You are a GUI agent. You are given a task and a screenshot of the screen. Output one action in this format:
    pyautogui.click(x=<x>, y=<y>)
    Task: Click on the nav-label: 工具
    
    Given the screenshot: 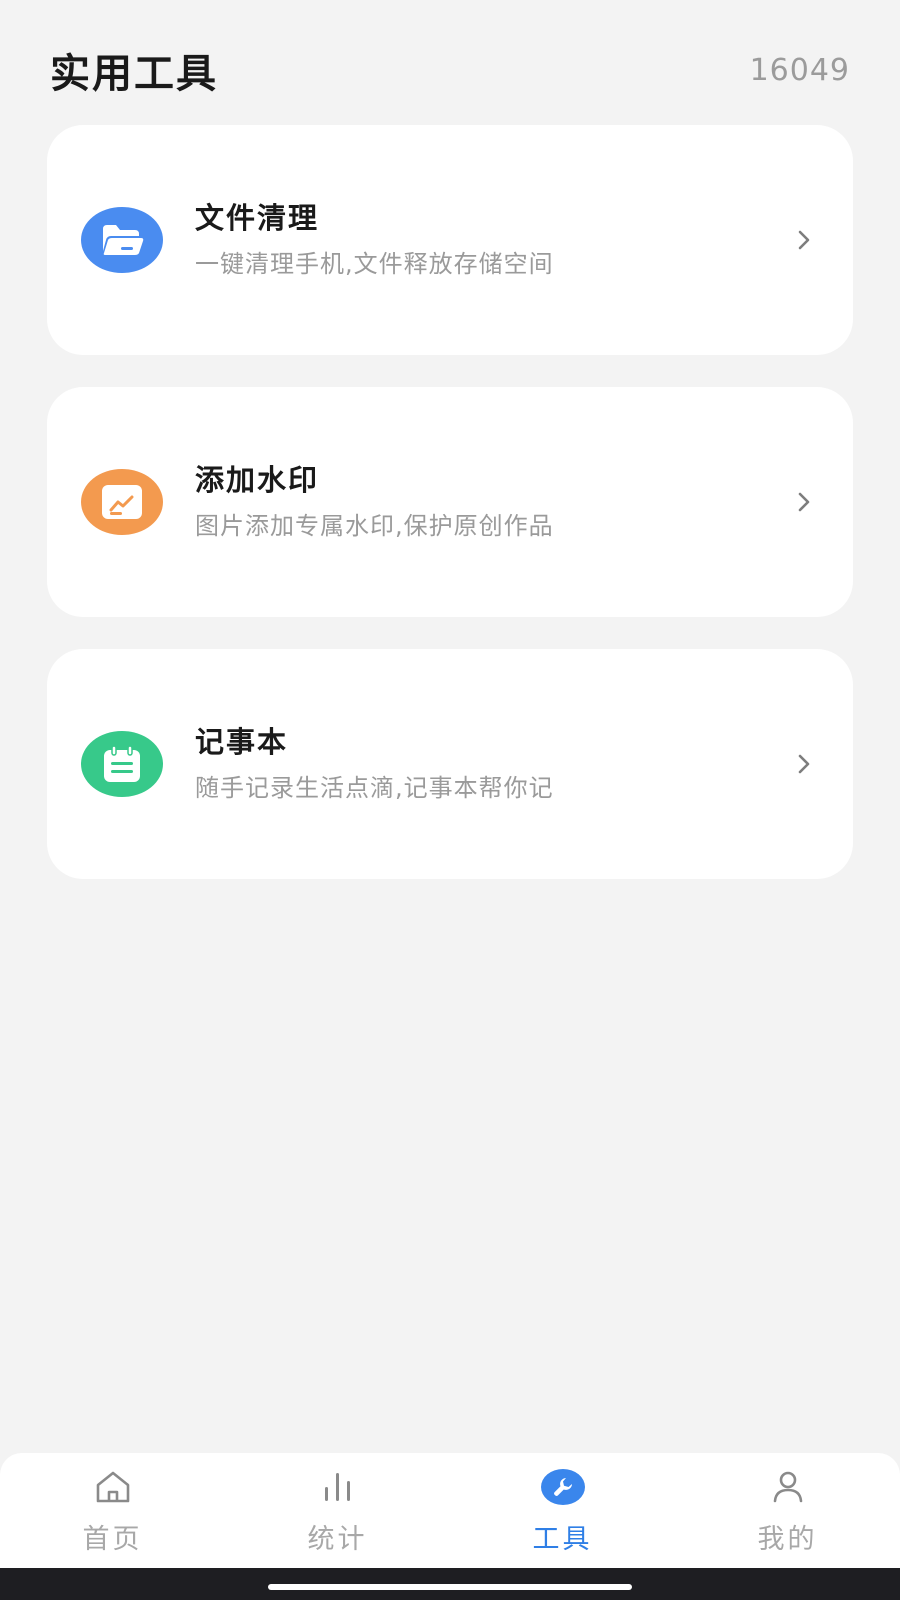 What is the action you would take?
    pyautogui.click(x=562, y=1539)
    